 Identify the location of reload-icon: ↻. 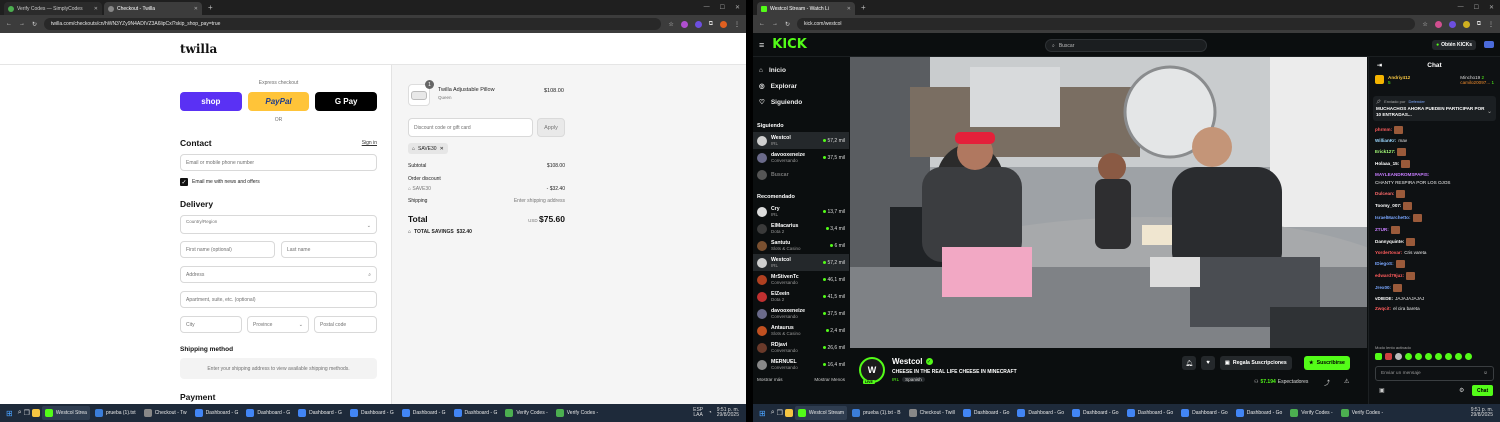
(34, 24).